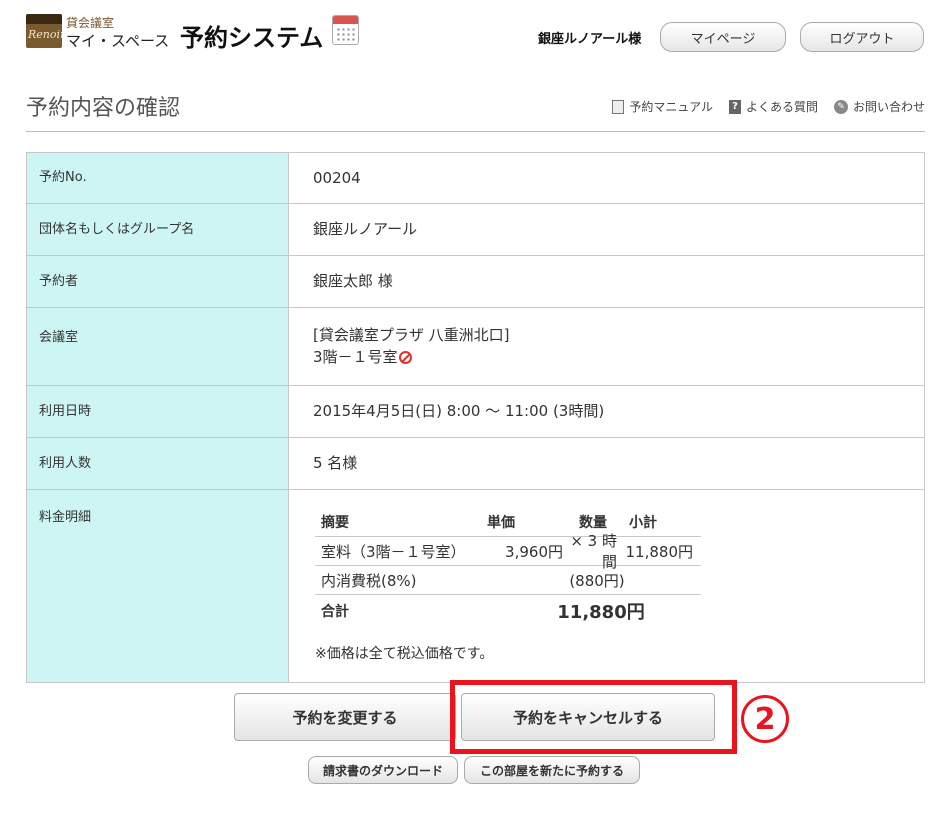 The height and width of the screenshot is (829, 949). What do you see at coordinates (597, 580) in the screenshot?
I see `fee-tax-value: (880円)` at bounding box center [597, 580].